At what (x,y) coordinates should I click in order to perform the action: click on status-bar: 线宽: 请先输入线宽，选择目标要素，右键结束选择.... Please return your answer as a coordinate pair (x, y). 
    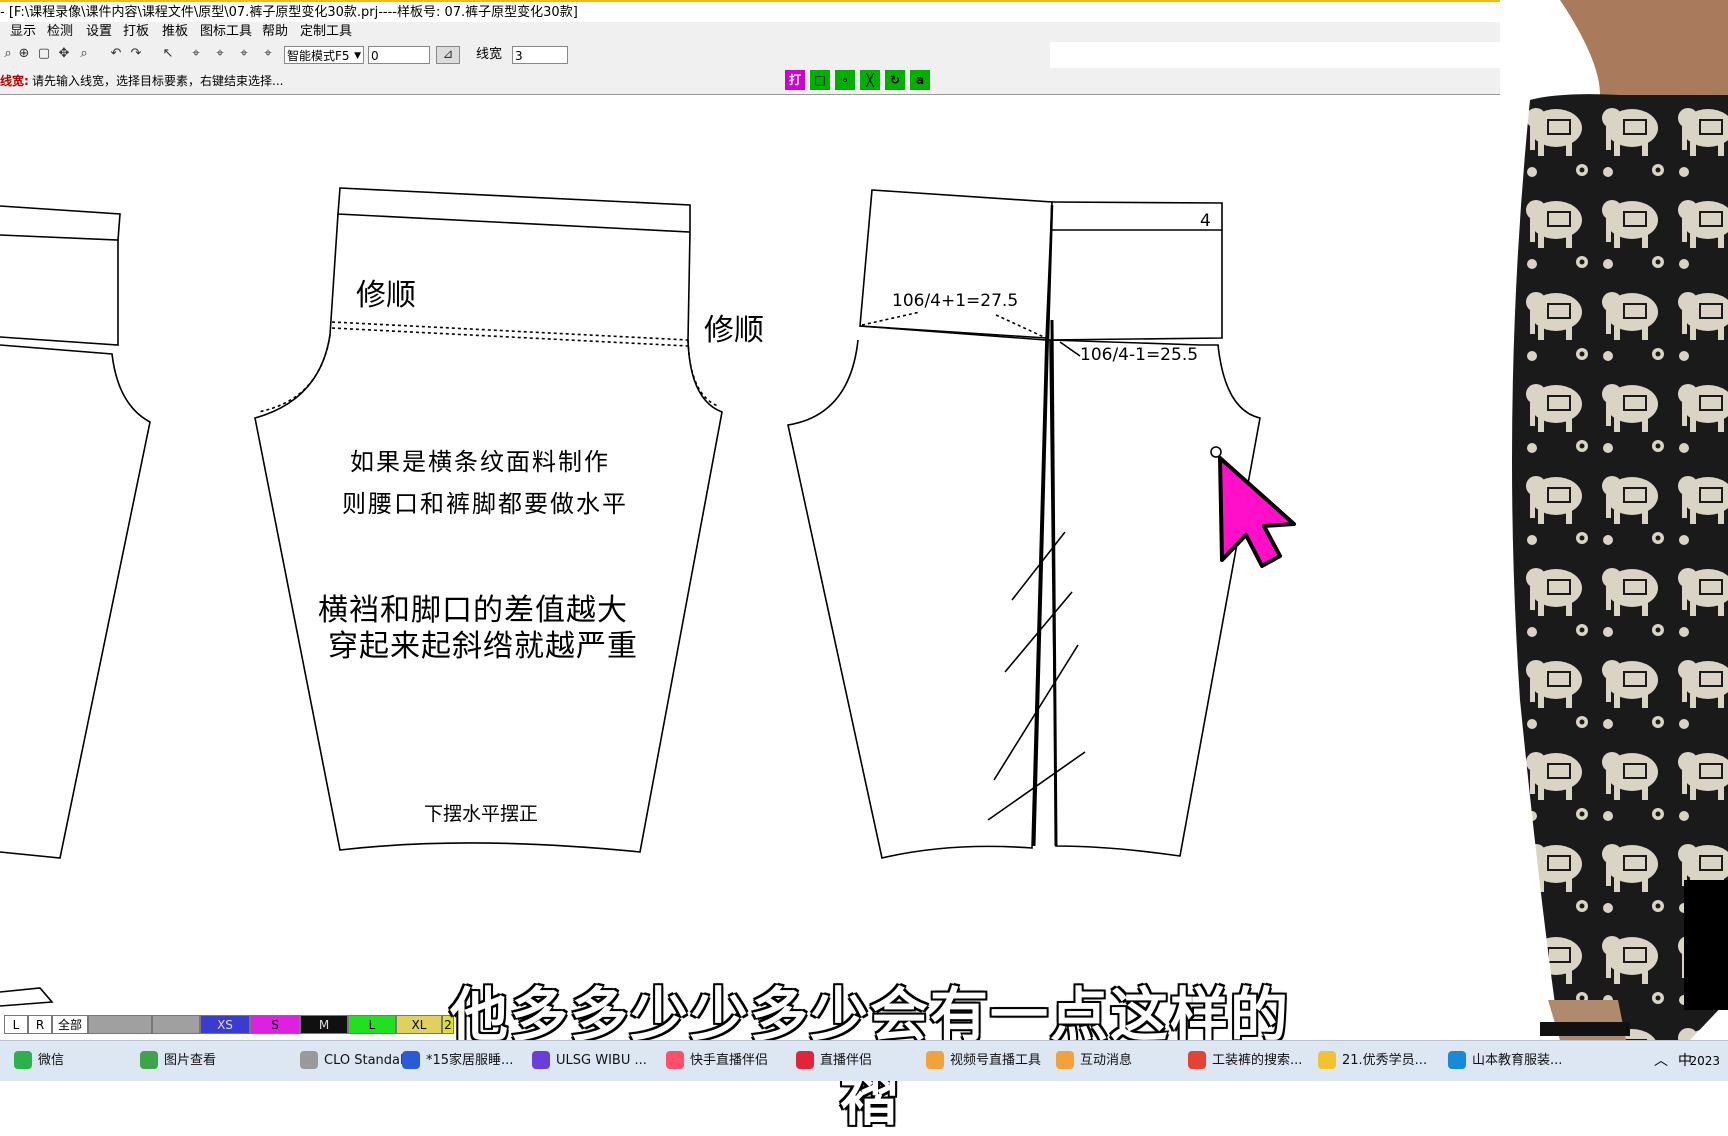
    Looking at the image, I should click on (784, 81).